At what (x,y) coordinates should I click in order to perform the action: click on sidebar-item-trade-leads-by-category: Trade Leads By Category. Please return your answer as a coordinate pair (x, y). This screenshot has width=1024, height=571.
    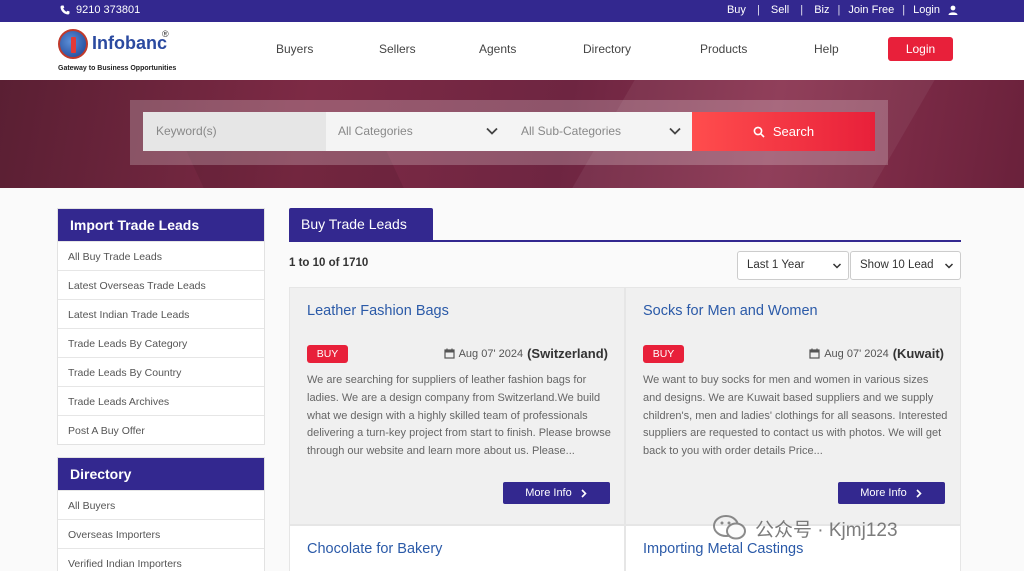
    Looking at the image, I should click on (161, 342).